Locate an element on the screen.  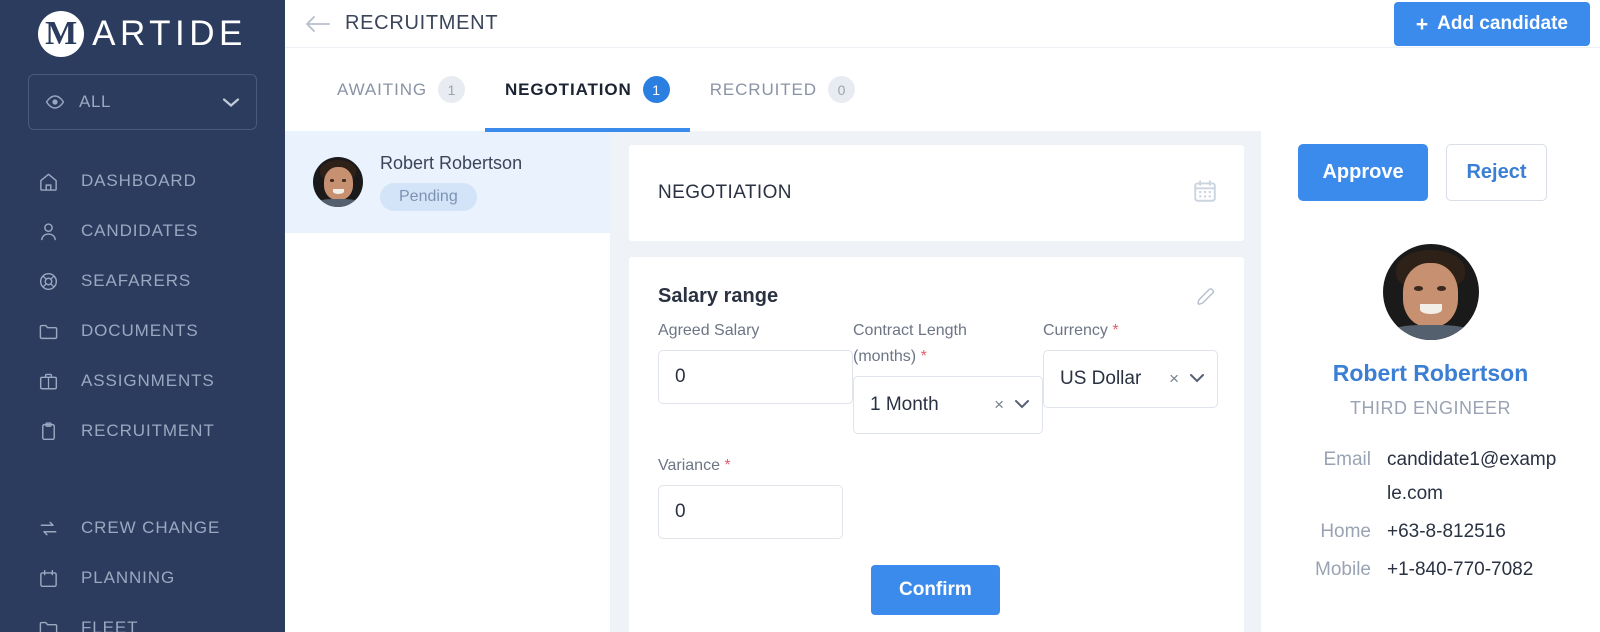
info-value: candidate1@example.com is located at coordinates (1472, 476).